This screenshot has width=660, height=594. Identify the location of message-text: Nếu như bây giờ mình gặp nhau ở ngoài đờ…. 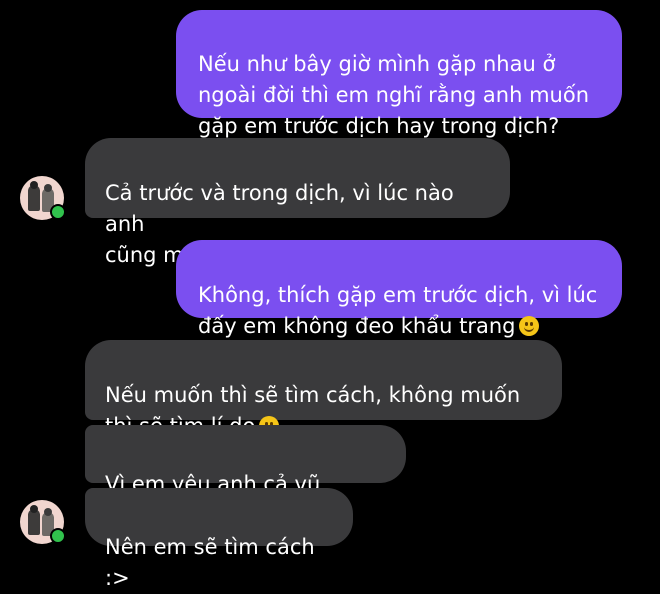
(394, 95).